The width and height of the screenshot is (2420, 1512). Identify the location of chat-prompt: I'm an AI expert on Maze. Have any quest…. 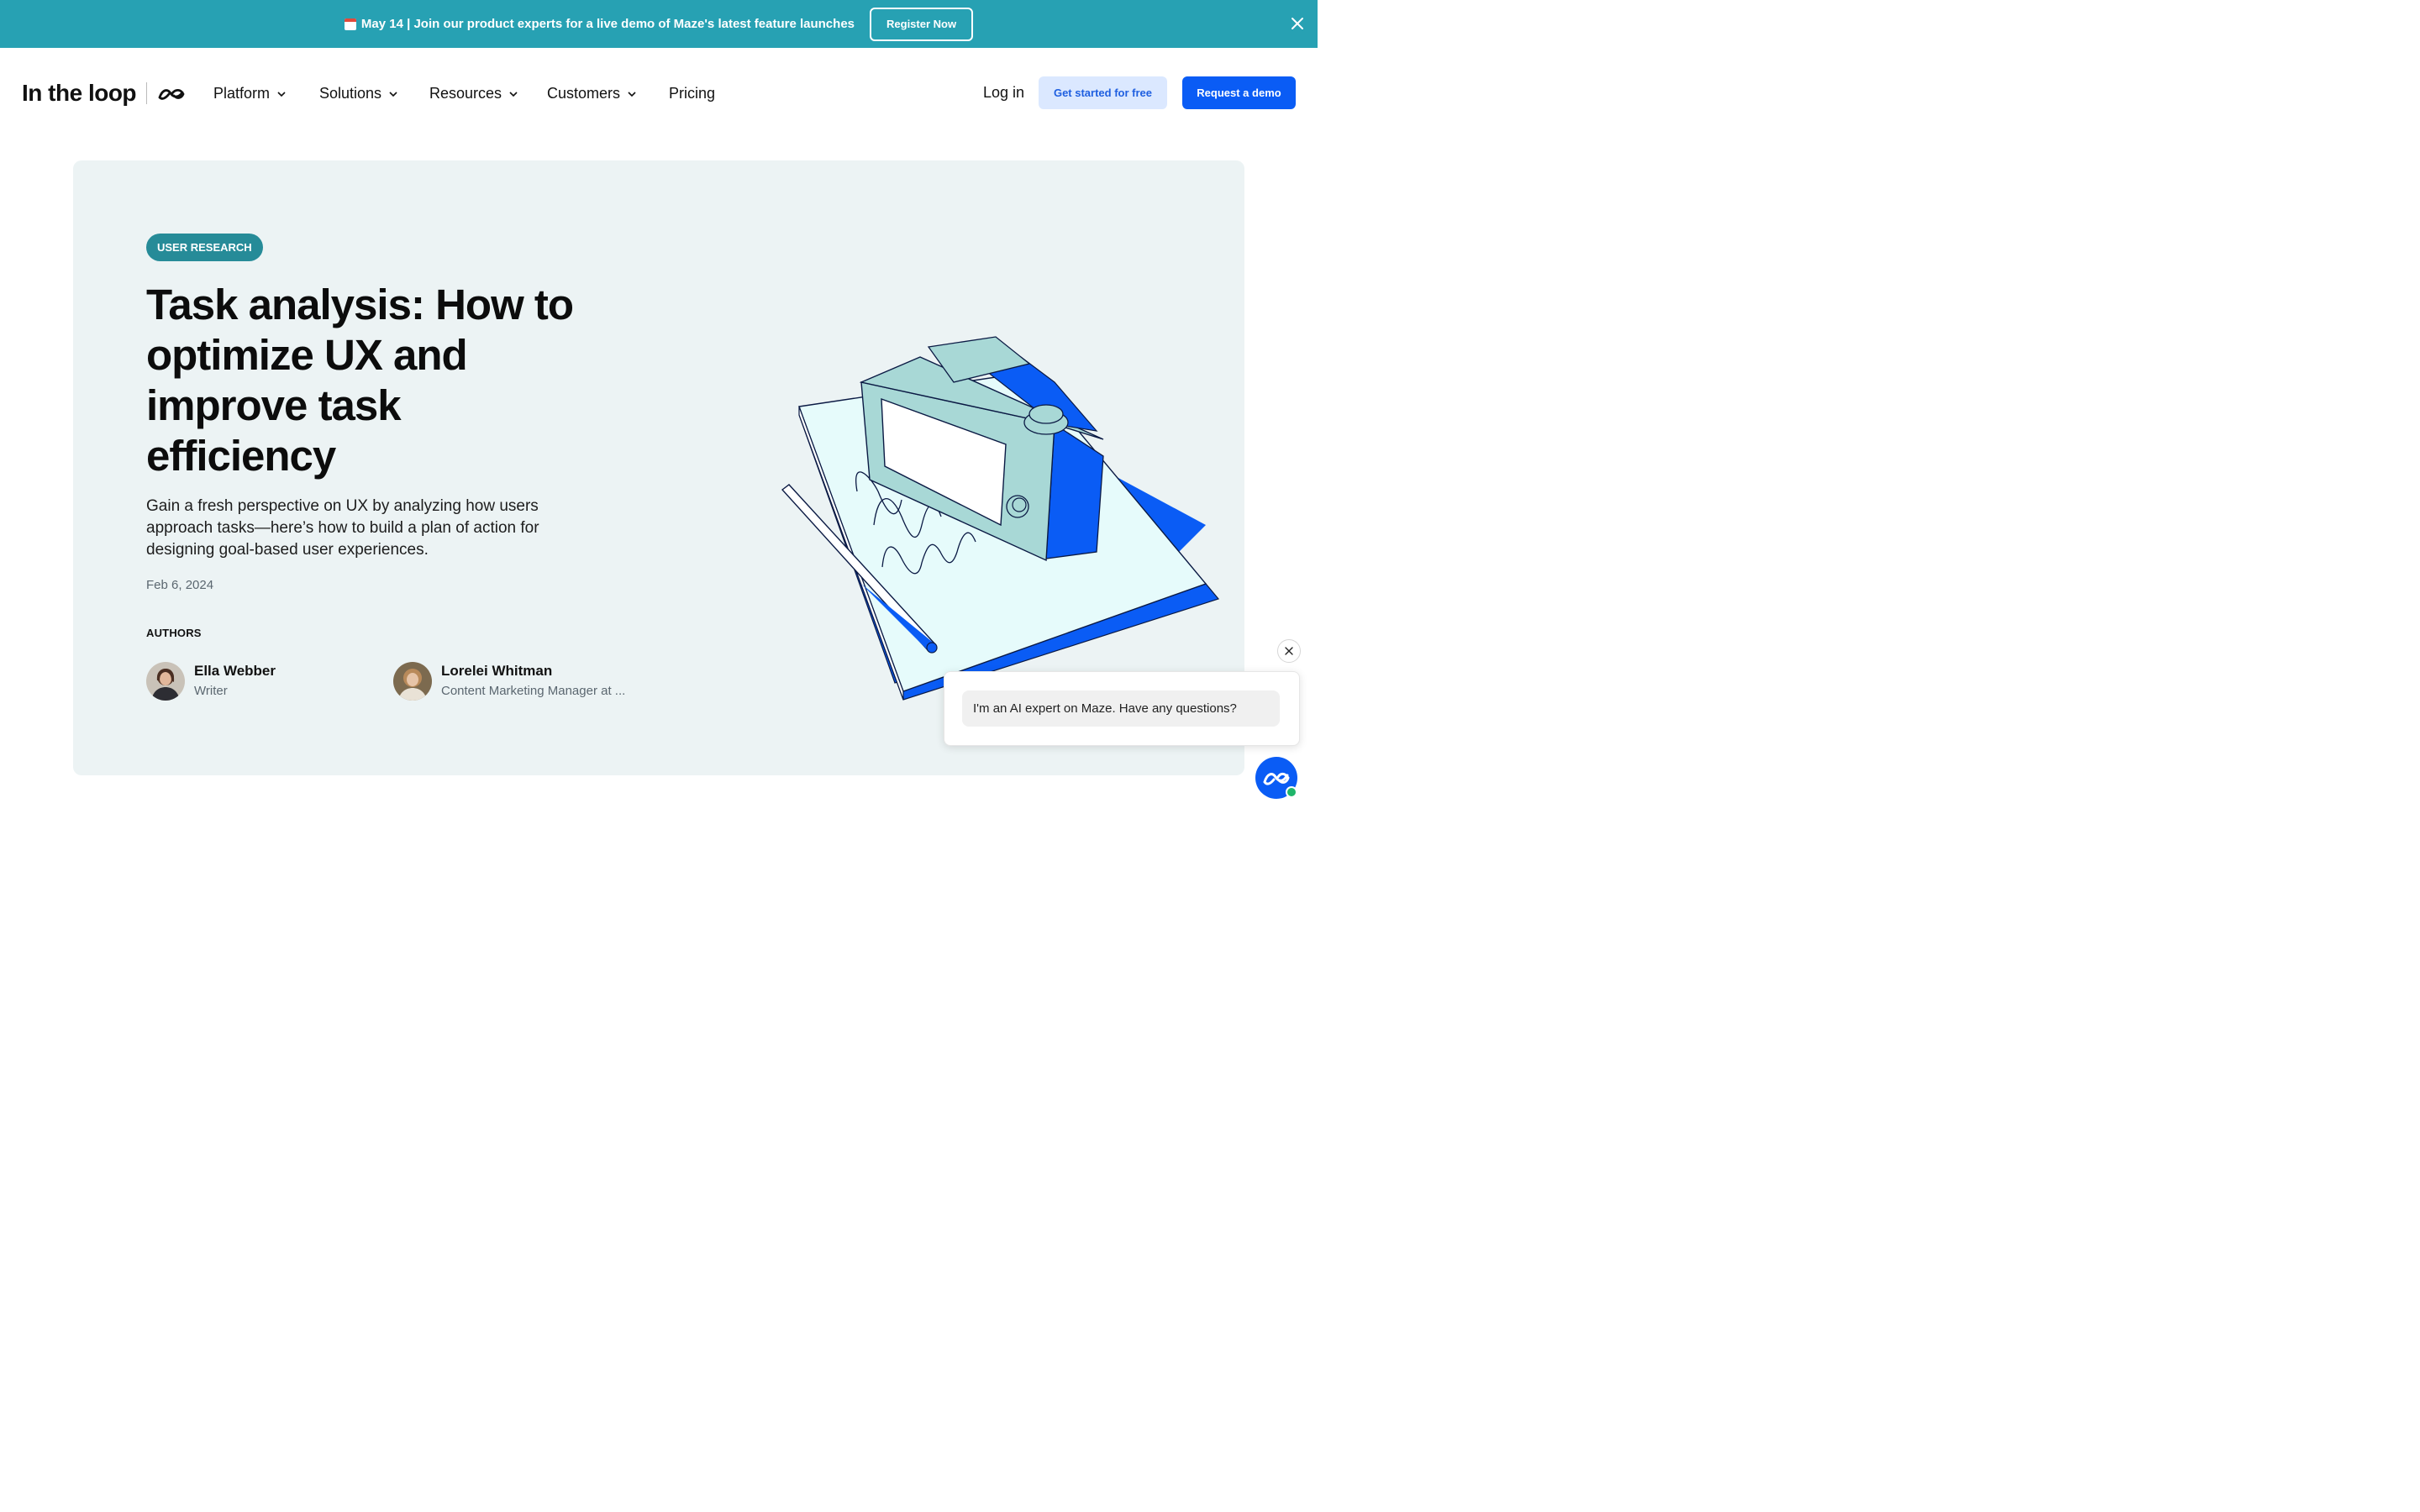
(1122, 708).